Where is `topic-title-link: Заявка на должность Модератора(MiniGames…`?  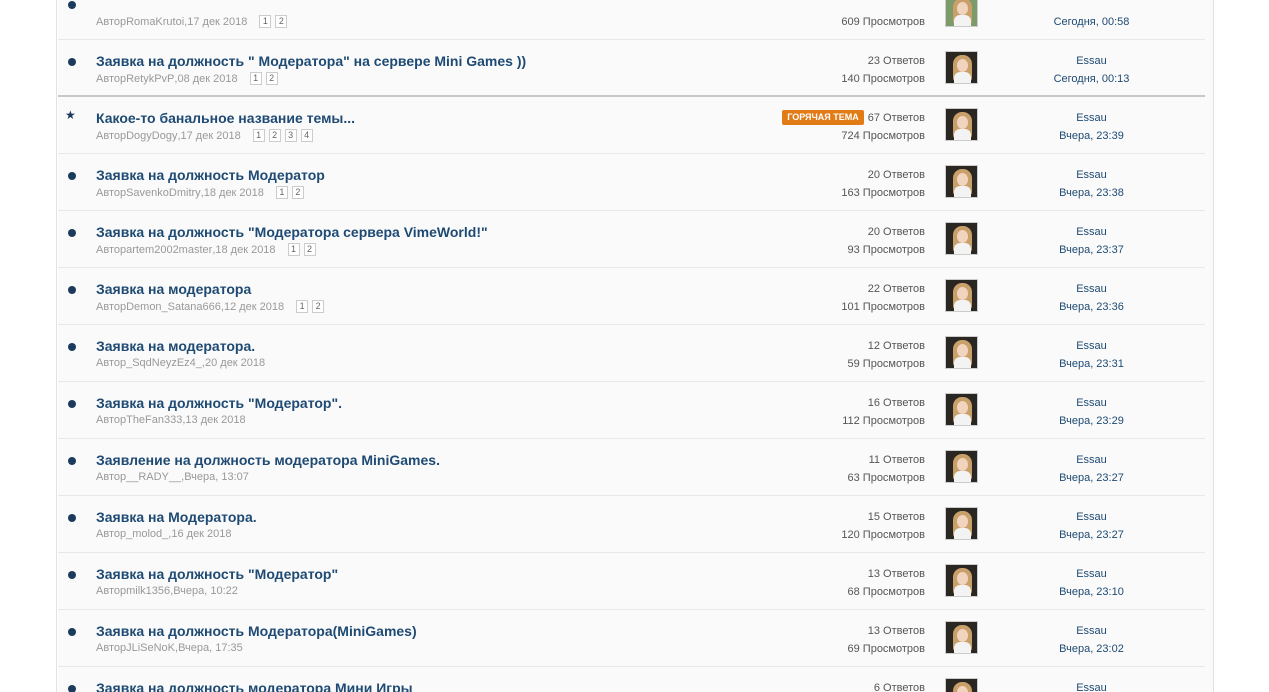 topic-title-link: Заявка на должность Модератора(MiniGames… is located at coordinates (256, 631).